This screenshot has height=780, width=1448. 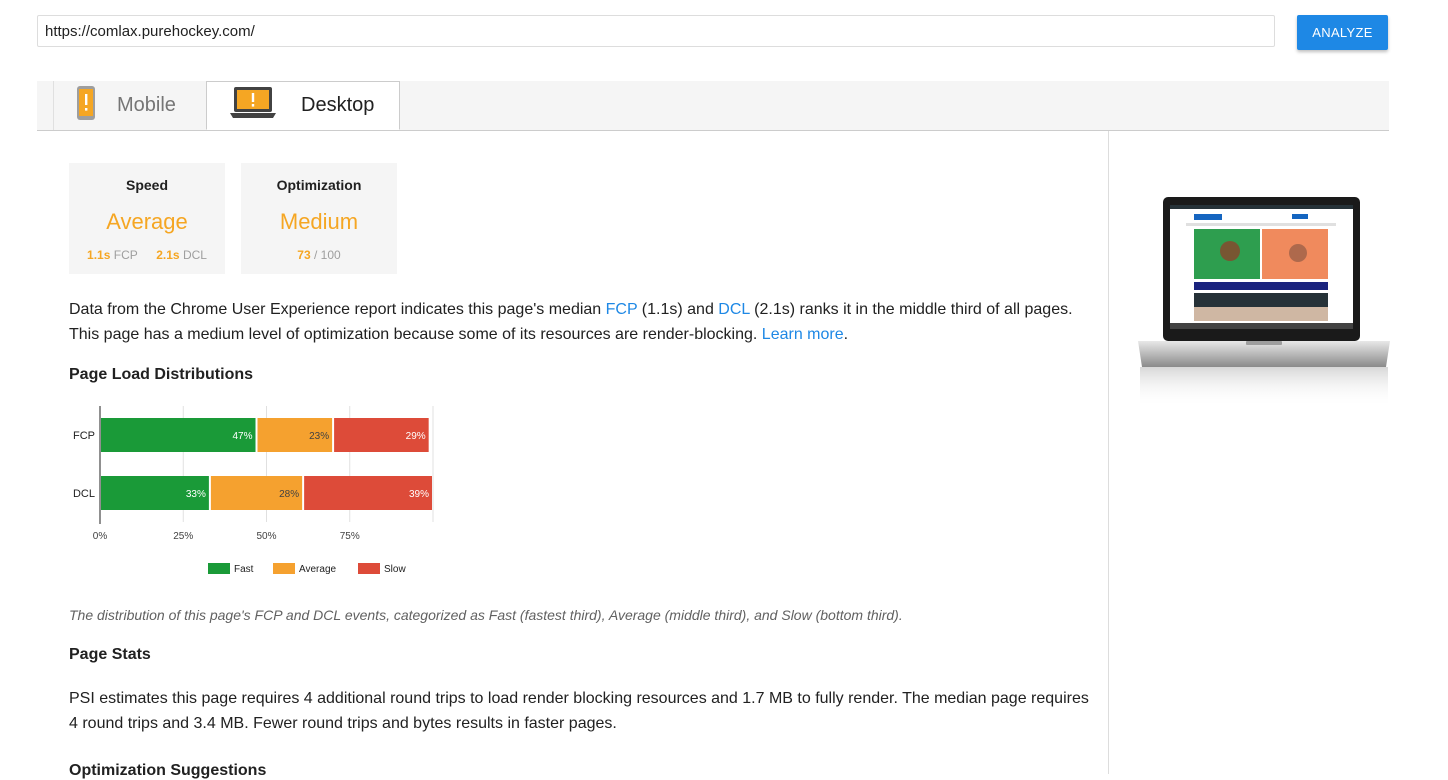 I want to click on optimization-score: 73 / 100, so click(x=319, y=255).